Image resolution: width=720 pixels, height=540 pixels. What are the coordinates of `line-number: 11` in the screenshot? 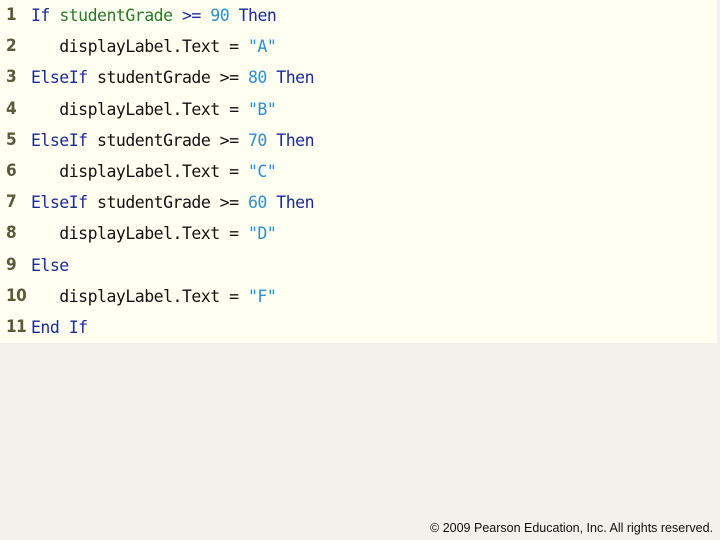 It's located at (16, 327).